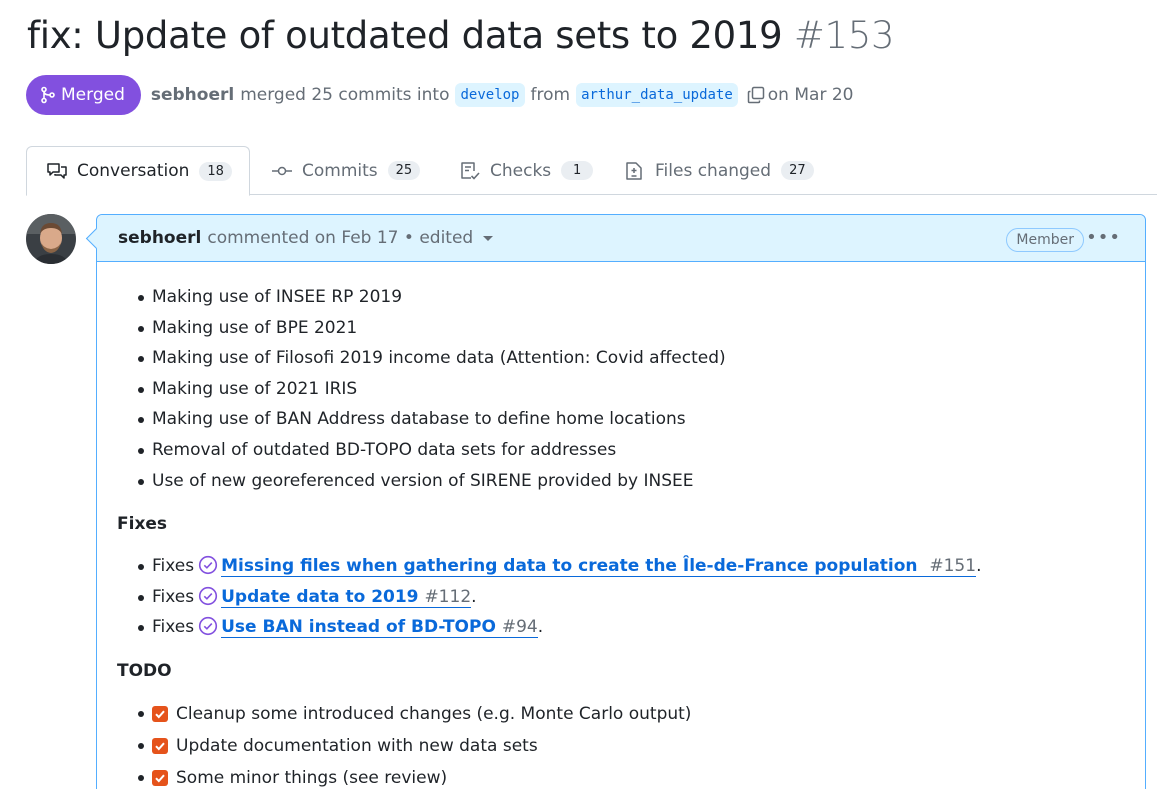  Describe the element at coordinates (953, 566) in the screenshot. I see `issue-number: #151` at that location.